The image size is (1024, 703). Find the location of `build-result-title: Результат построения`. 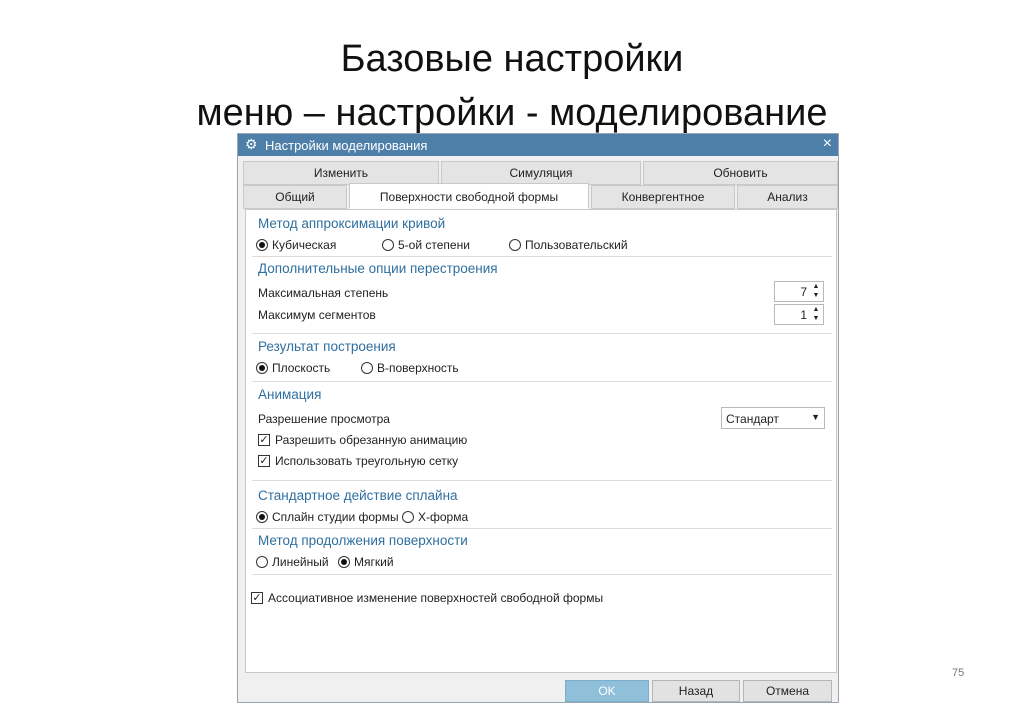

build-result-title: Результат построения is located at coordinates (327, 346).